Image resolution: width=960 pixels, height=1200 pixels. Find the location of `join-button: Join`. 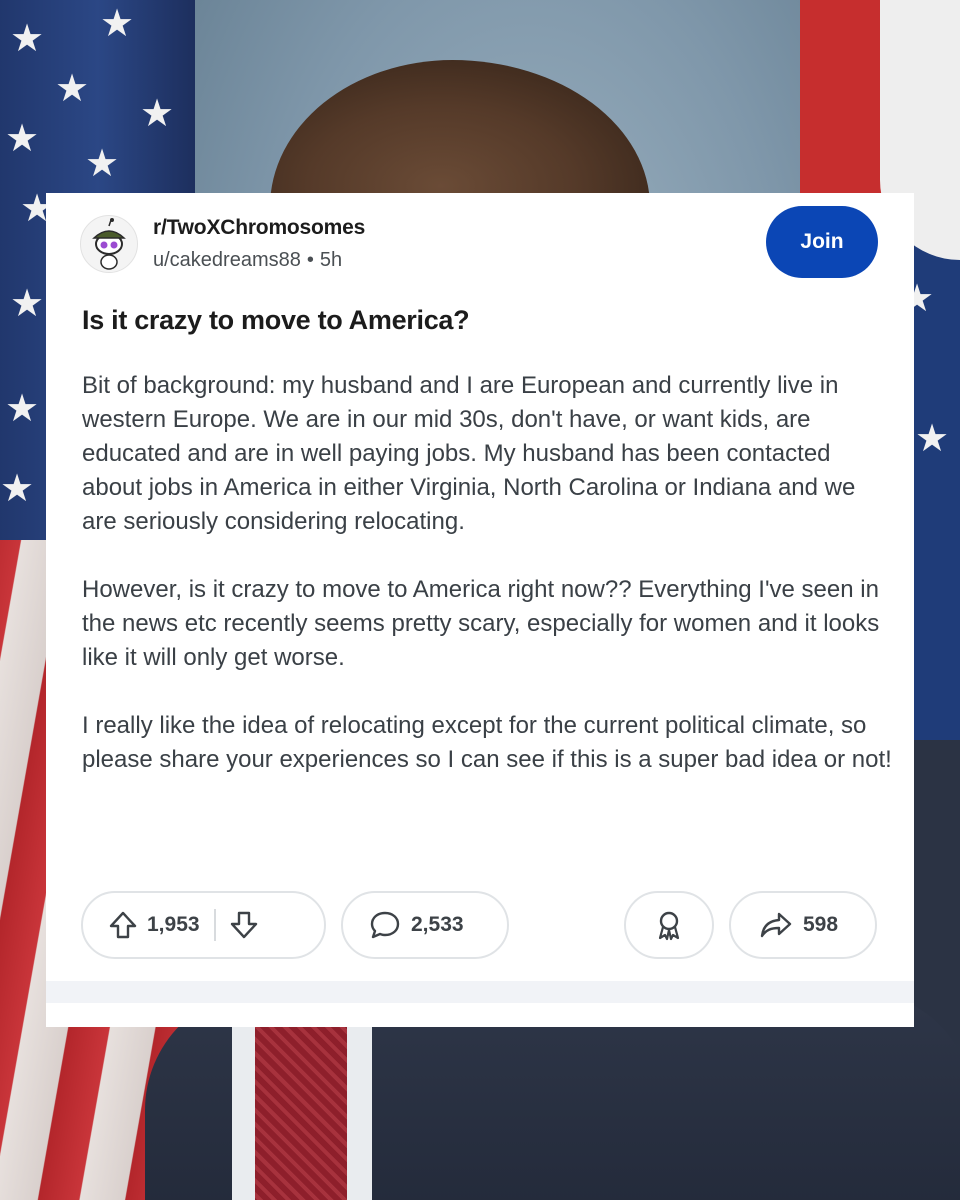

join-button: Join is located at coordinates (822, 242).